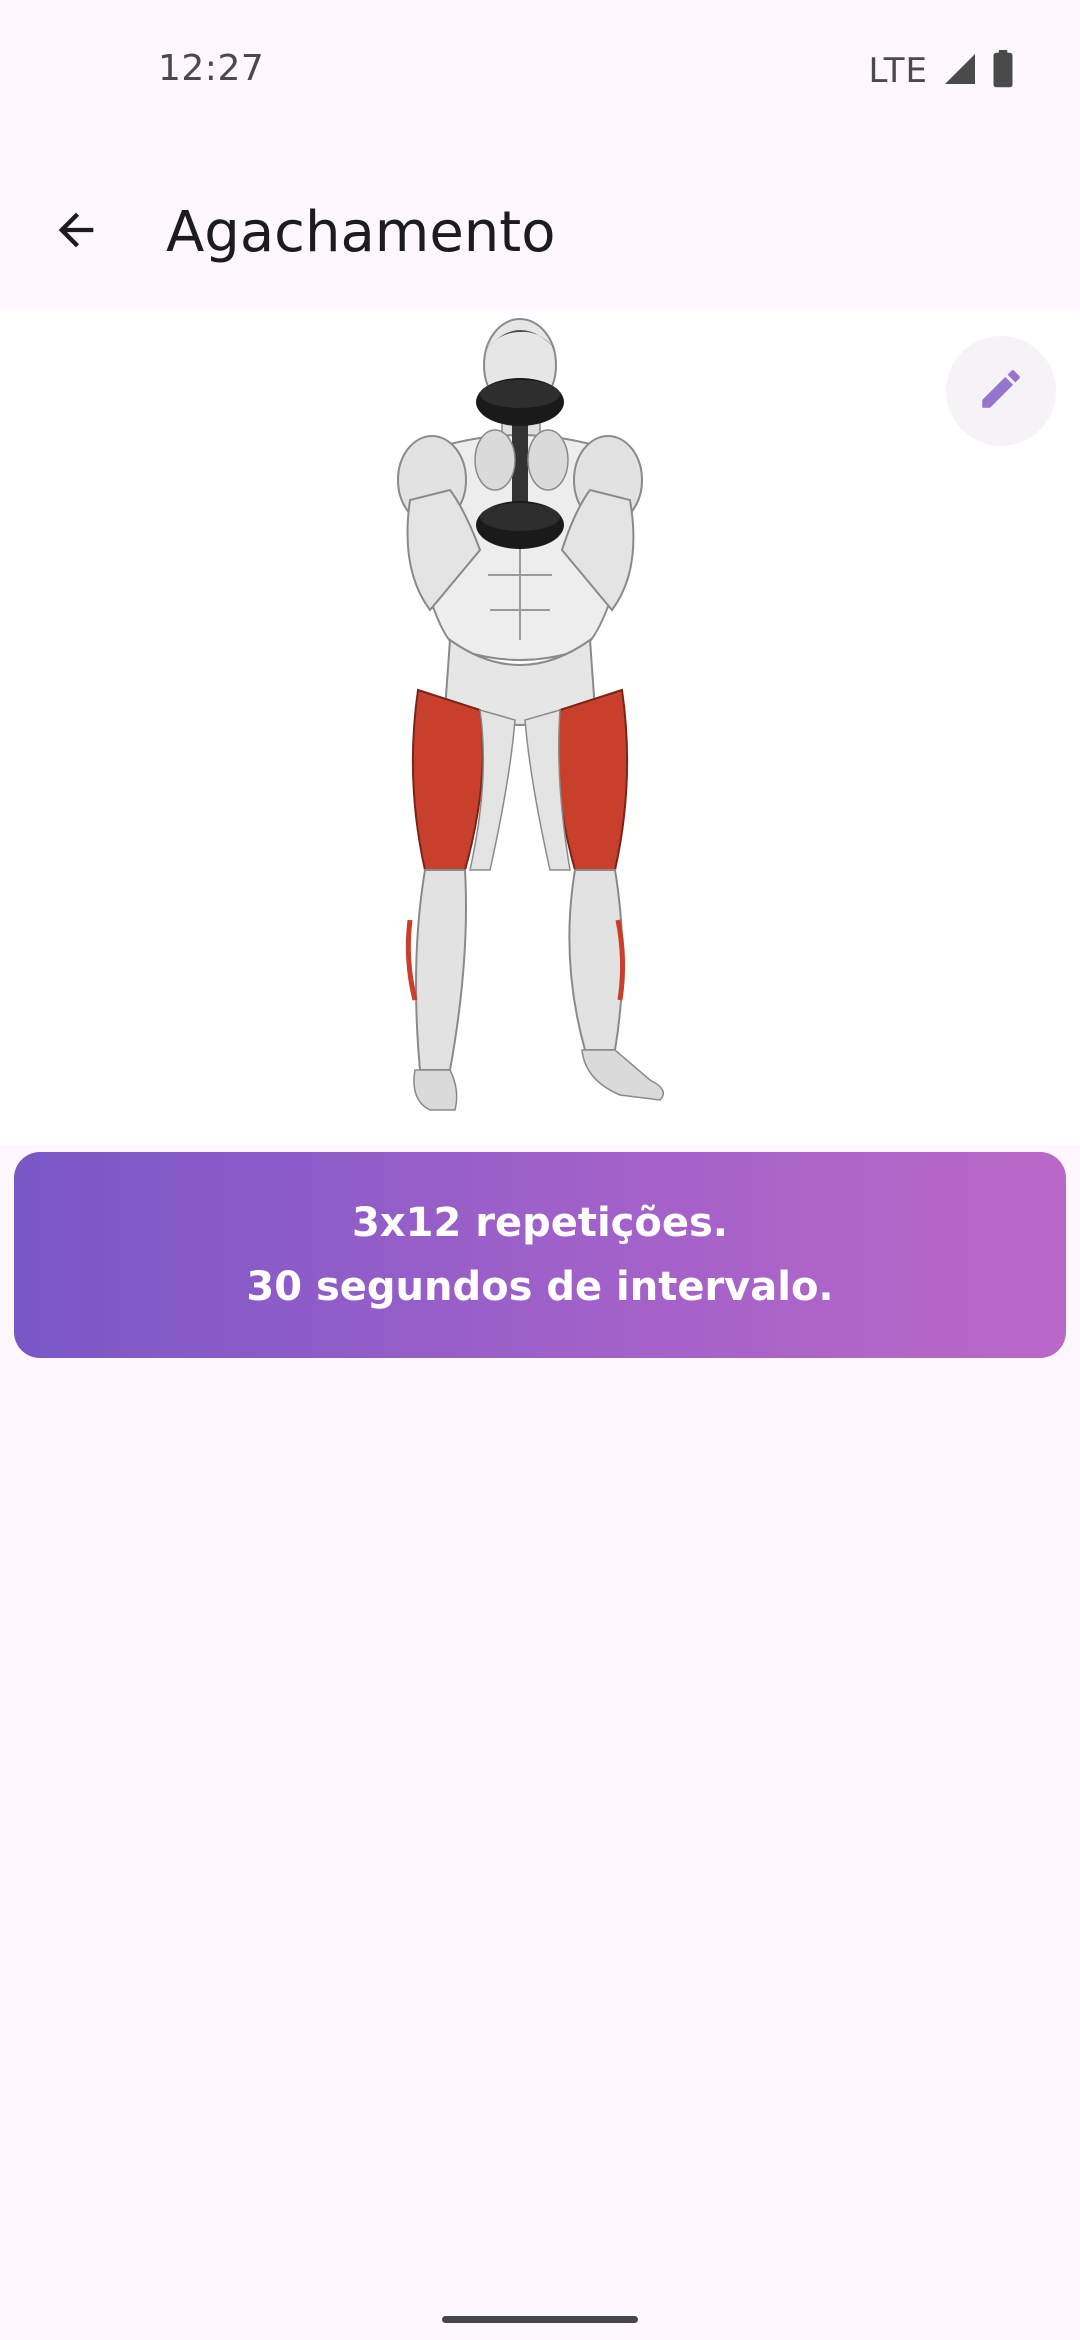  What do you see at coordinates (361, 232) in the screenshot?
I see `page-title: Agachamento` at bounding box center [361, 232].